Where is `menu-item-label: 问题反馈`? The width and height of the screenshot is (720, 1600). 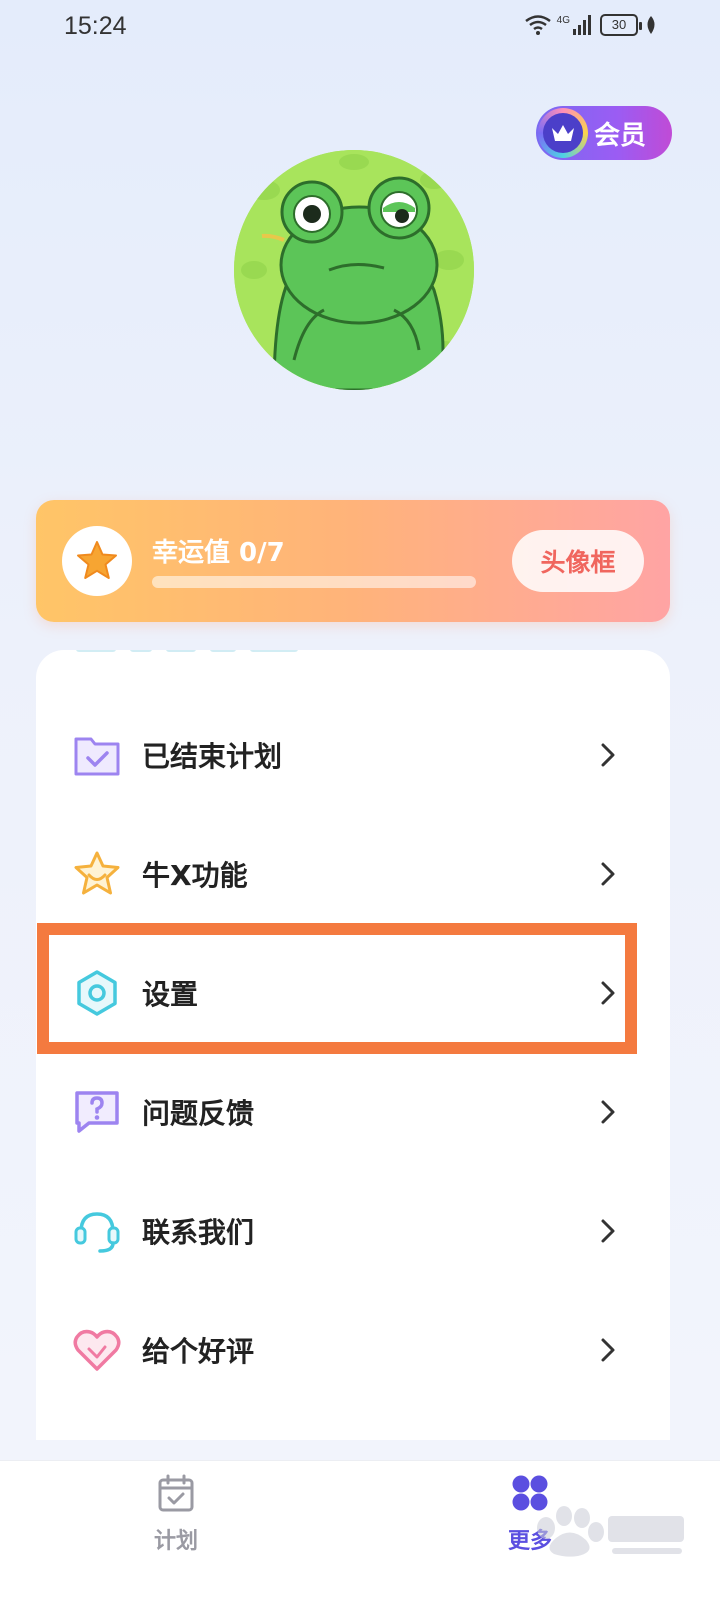
menu-item-label: 问题反馈 is located at coordinates (198, 1113).